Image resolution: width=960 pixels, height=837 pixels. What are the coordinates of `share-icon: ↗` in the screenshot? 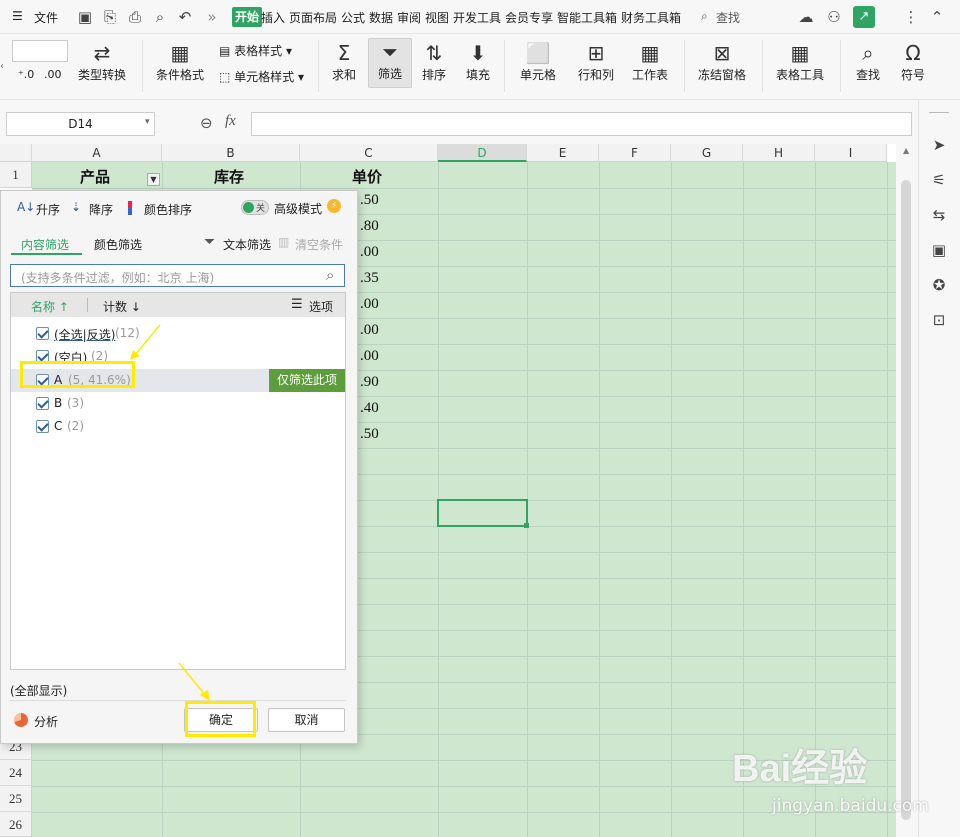 It's located at (864, 17).